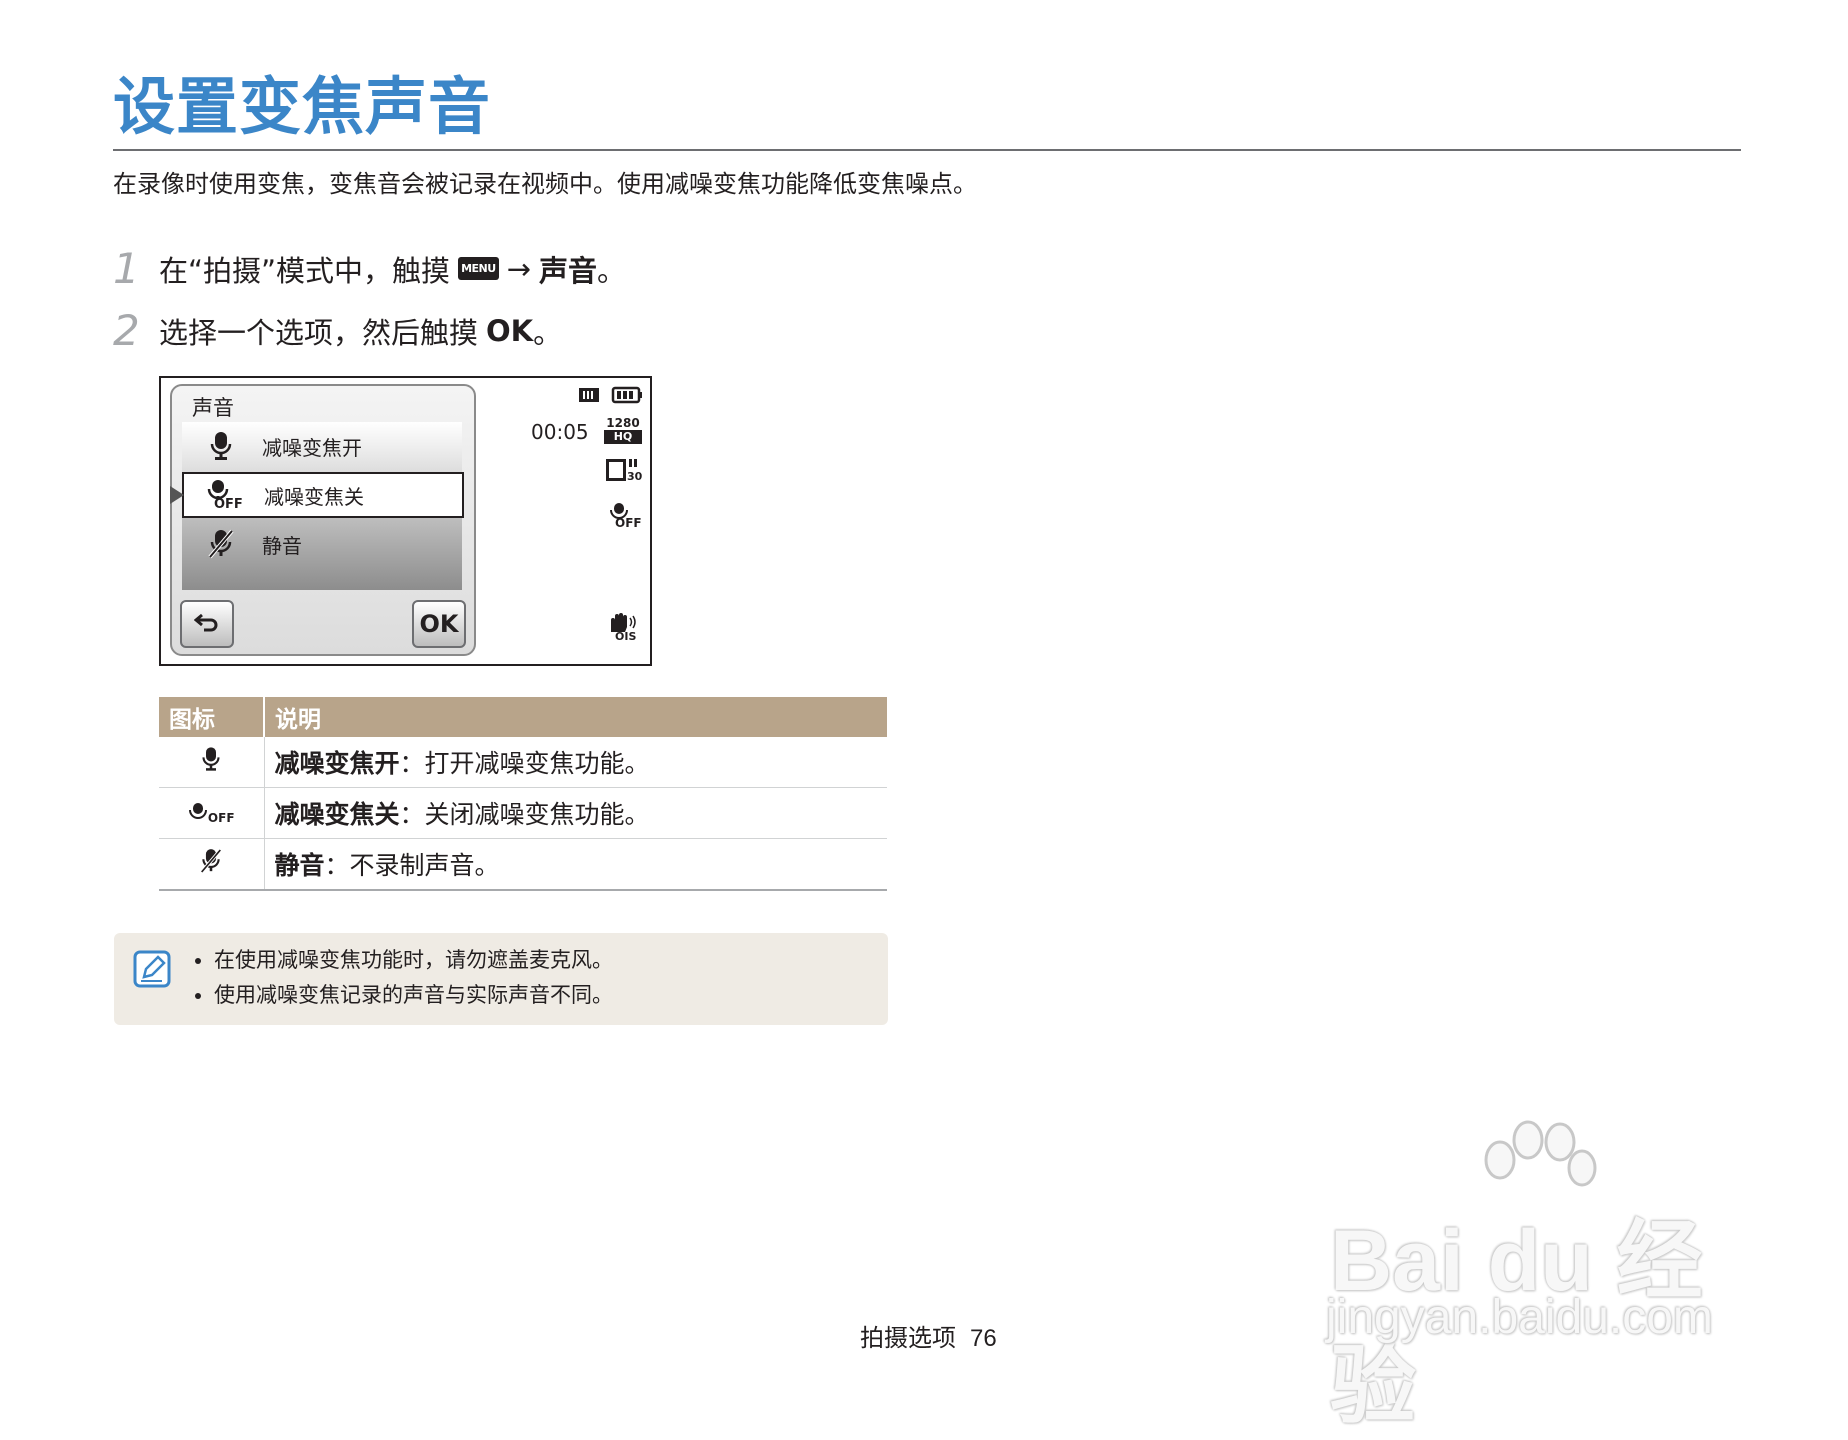 The image size is (1848, 1440). Describe the element at coordinates (302, 106) in the screenshot. I see `page-title: 设置变焦声音` at that location.